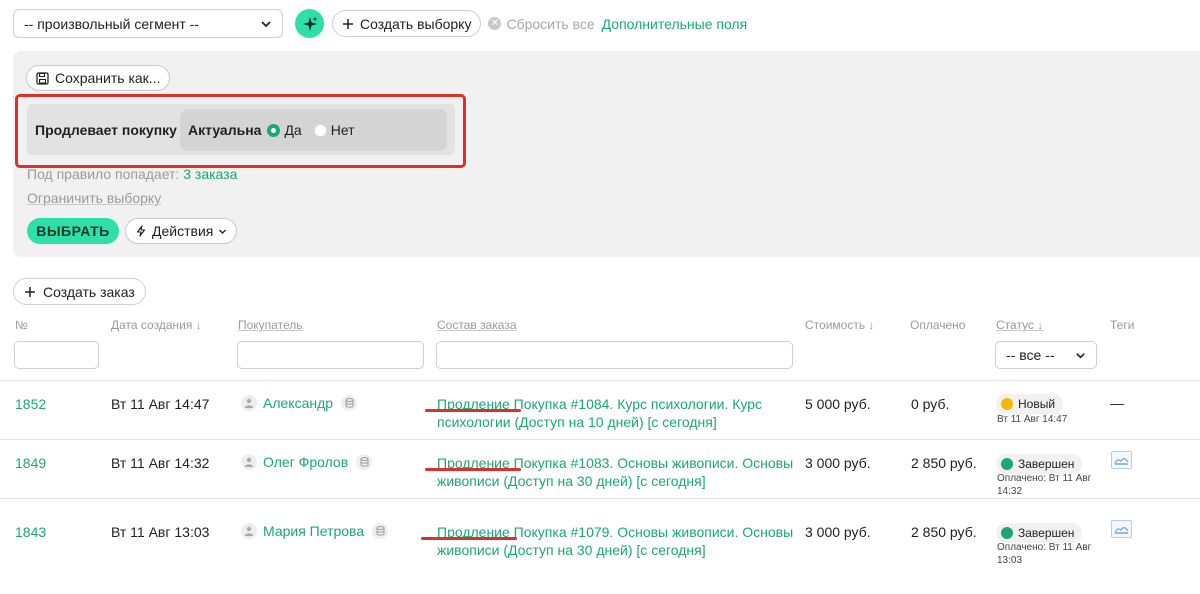 This screenshot has height=594, width=1200. What do you see at coordinates (614, 355) in the screenshot?
I see `composition-filter-input` at bounding box center [614, 355].